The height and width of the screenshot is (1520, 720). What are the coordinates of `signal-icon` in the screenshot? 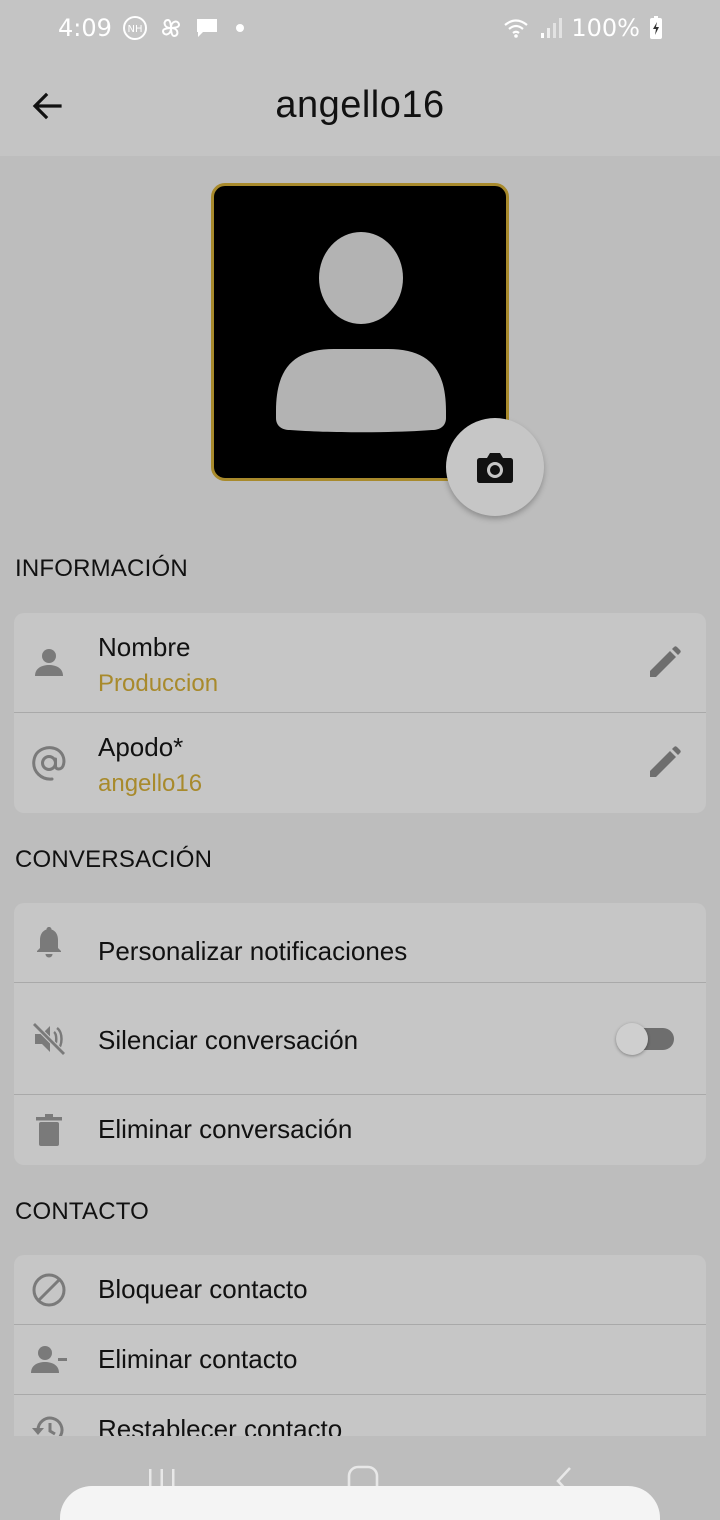 It's located at (552, 28).